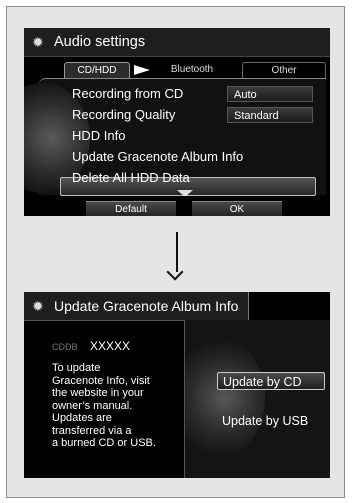 Image resolution: width=354 pixels, height=503 pixels. I want to click on menu-item-recording-from-cd: Recording from CD, so click(127, 94).